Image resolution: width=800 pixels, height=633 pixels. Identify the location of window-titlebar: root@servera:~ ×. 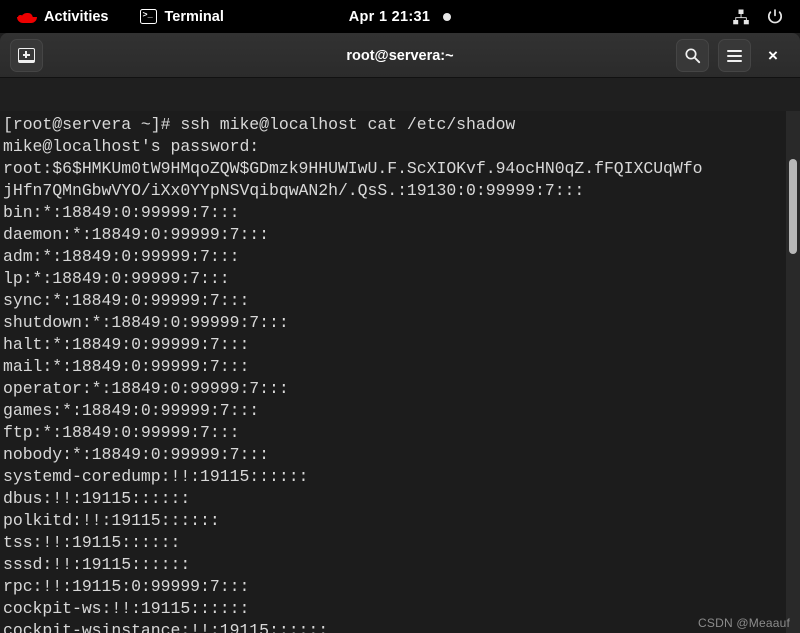
(400, 55).